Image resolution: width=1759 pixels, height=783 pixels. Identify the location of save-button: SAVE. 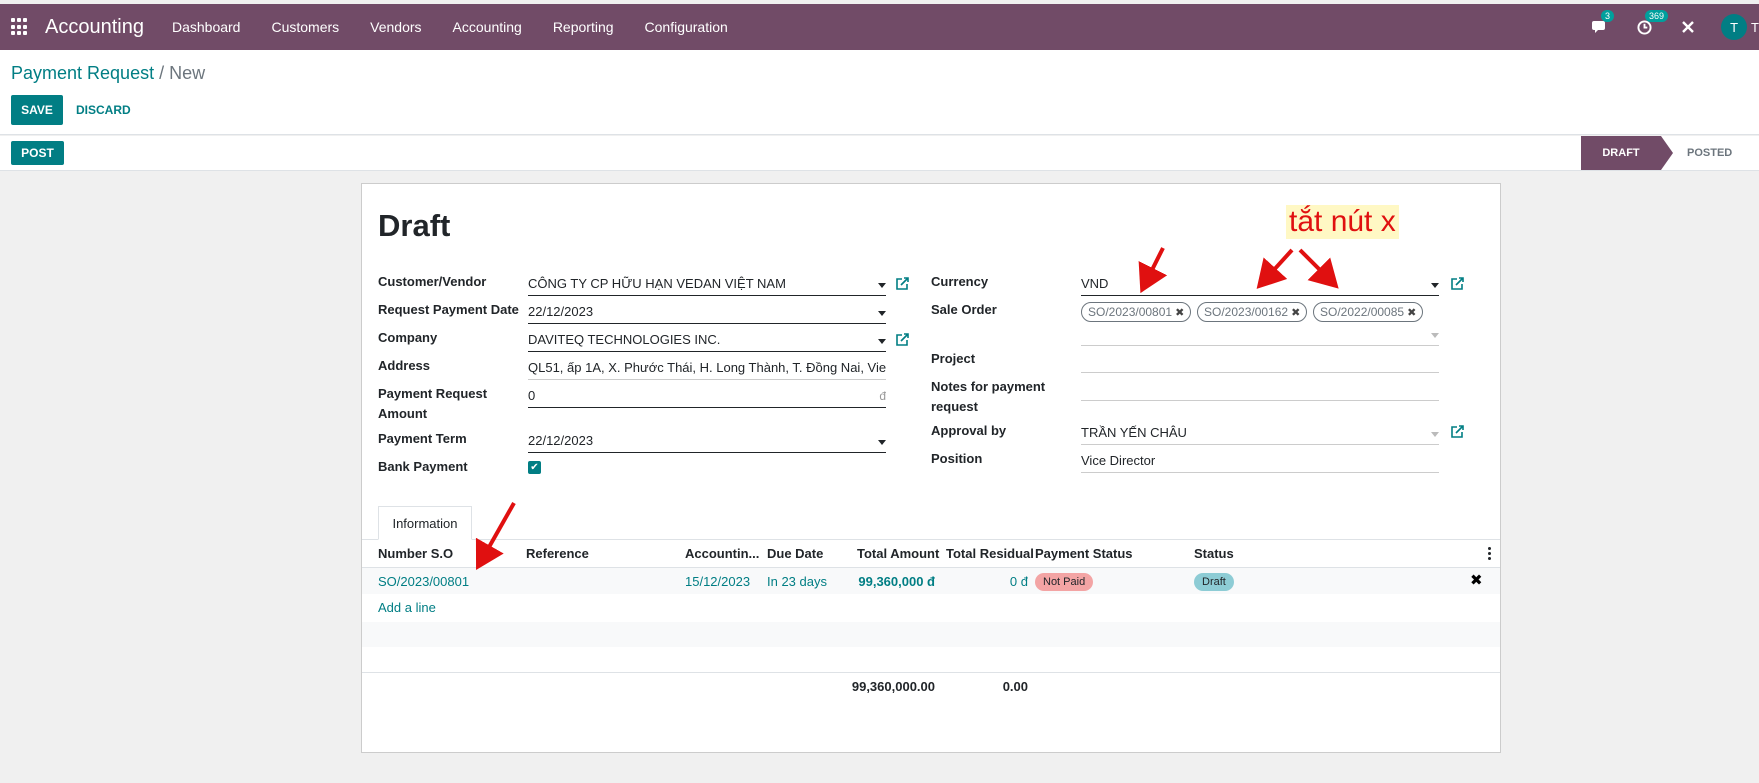
(37, 110).